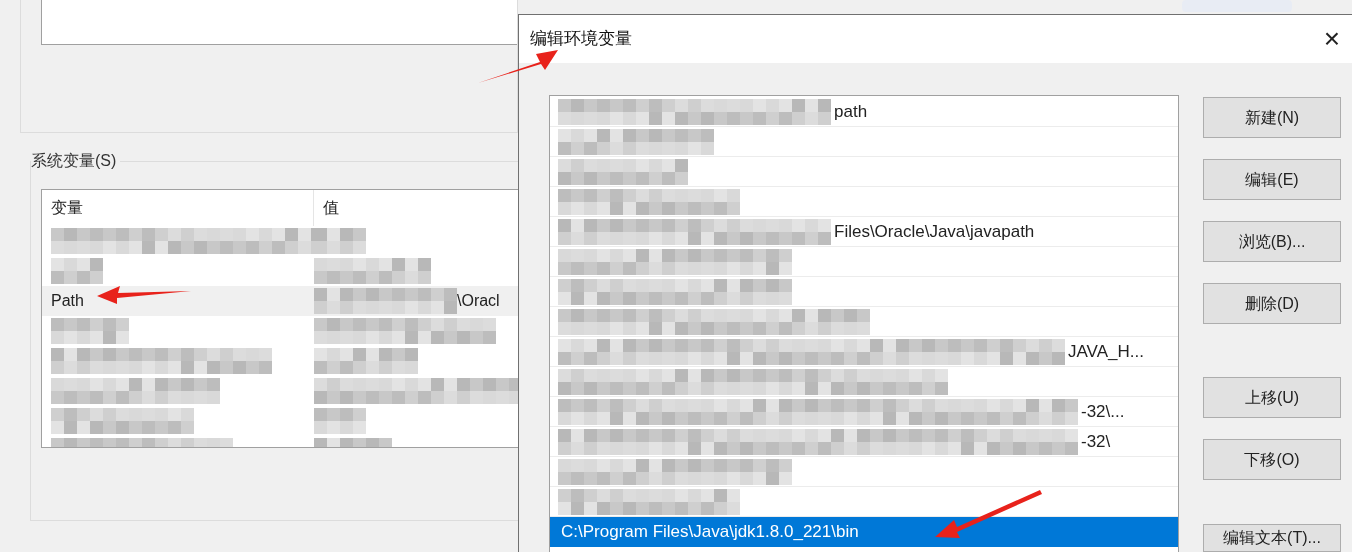 This screenshot has width=1352, height=552. What do you see at coordinates (1272, 303) in the screenshot?
I see `dialog-button: 删除(D)` at bounding box center [1272, 303].